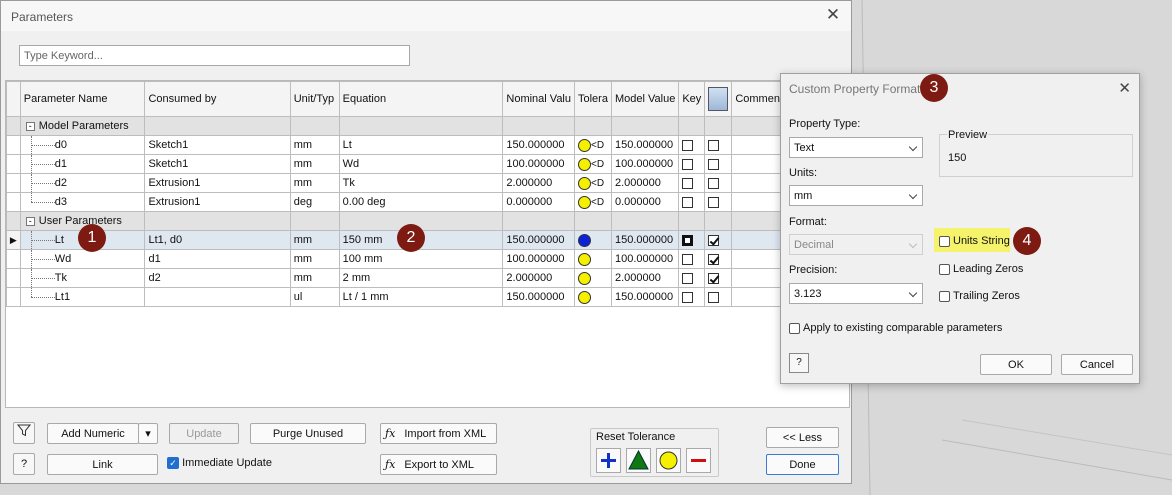 The image size is (1172, 495). Describe the element at coordinates (645, 259) in the screenshot. I see `model-value: 100.000000` at that location.